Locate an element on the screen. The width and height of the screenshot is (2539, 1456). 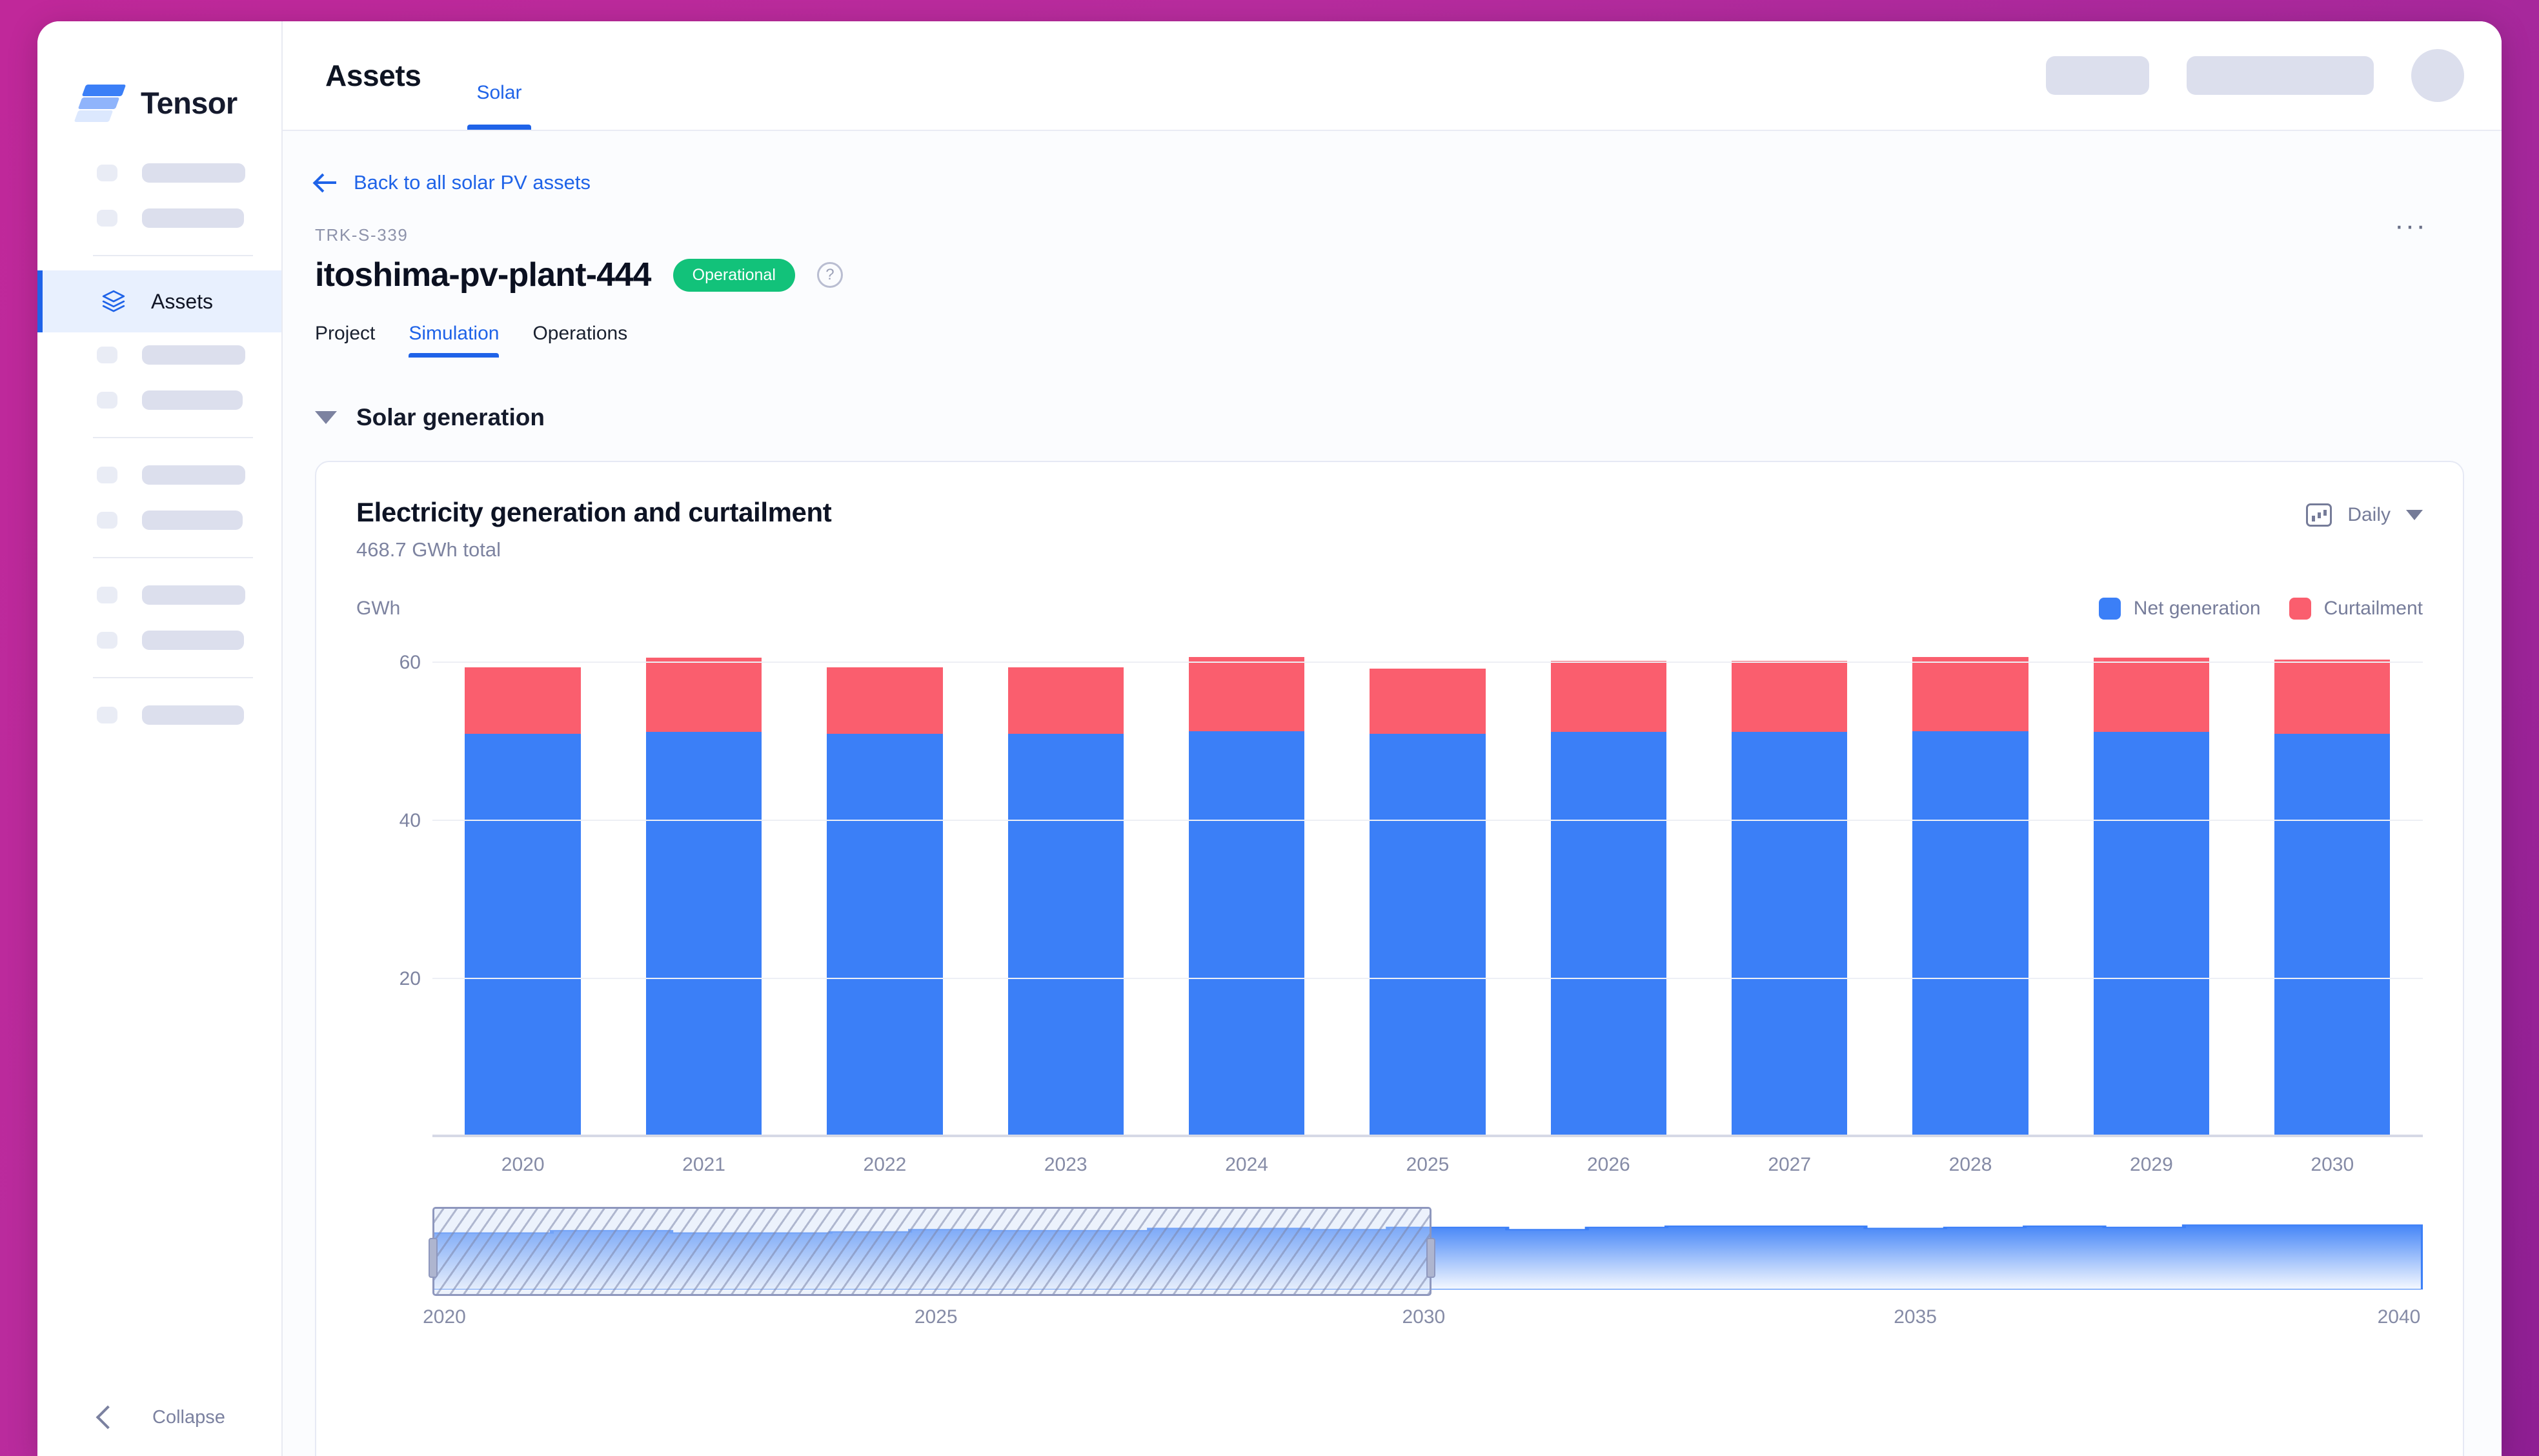
sidebar-nav: Assets is located at coordinates (159, 761).